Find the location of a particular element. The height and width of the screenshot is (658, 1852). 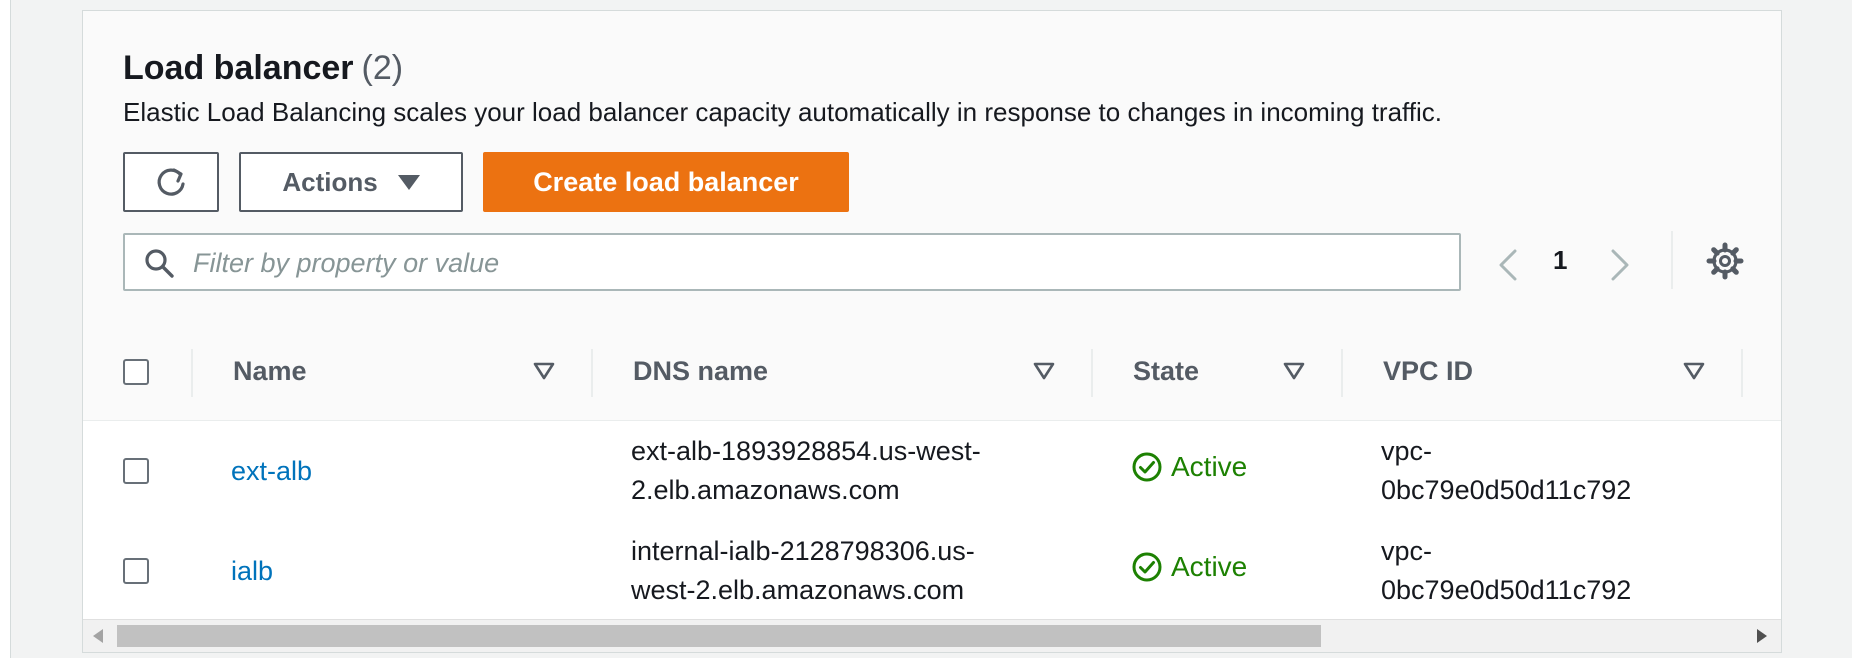

search-icon is located at coordinates (159, 263).